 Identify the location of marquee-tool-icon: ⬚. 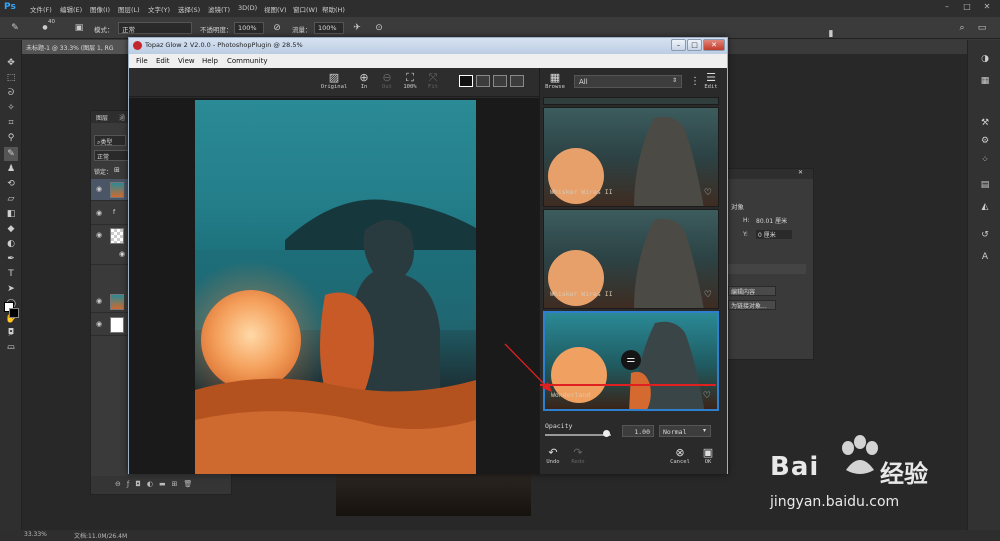
(11, 78).